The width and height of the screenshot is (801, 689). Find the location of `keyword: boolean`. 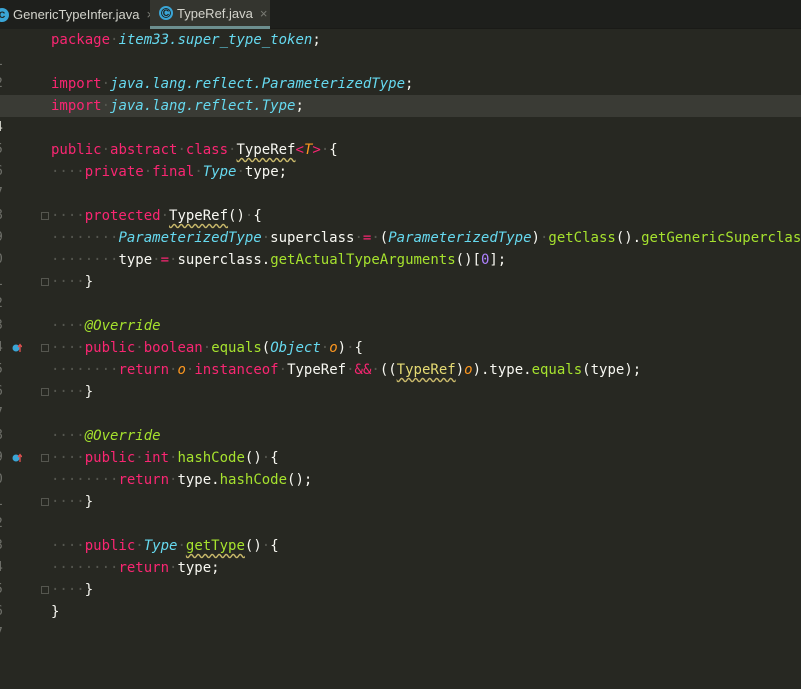

keyword: boolean is located at coordinates (173, 348).